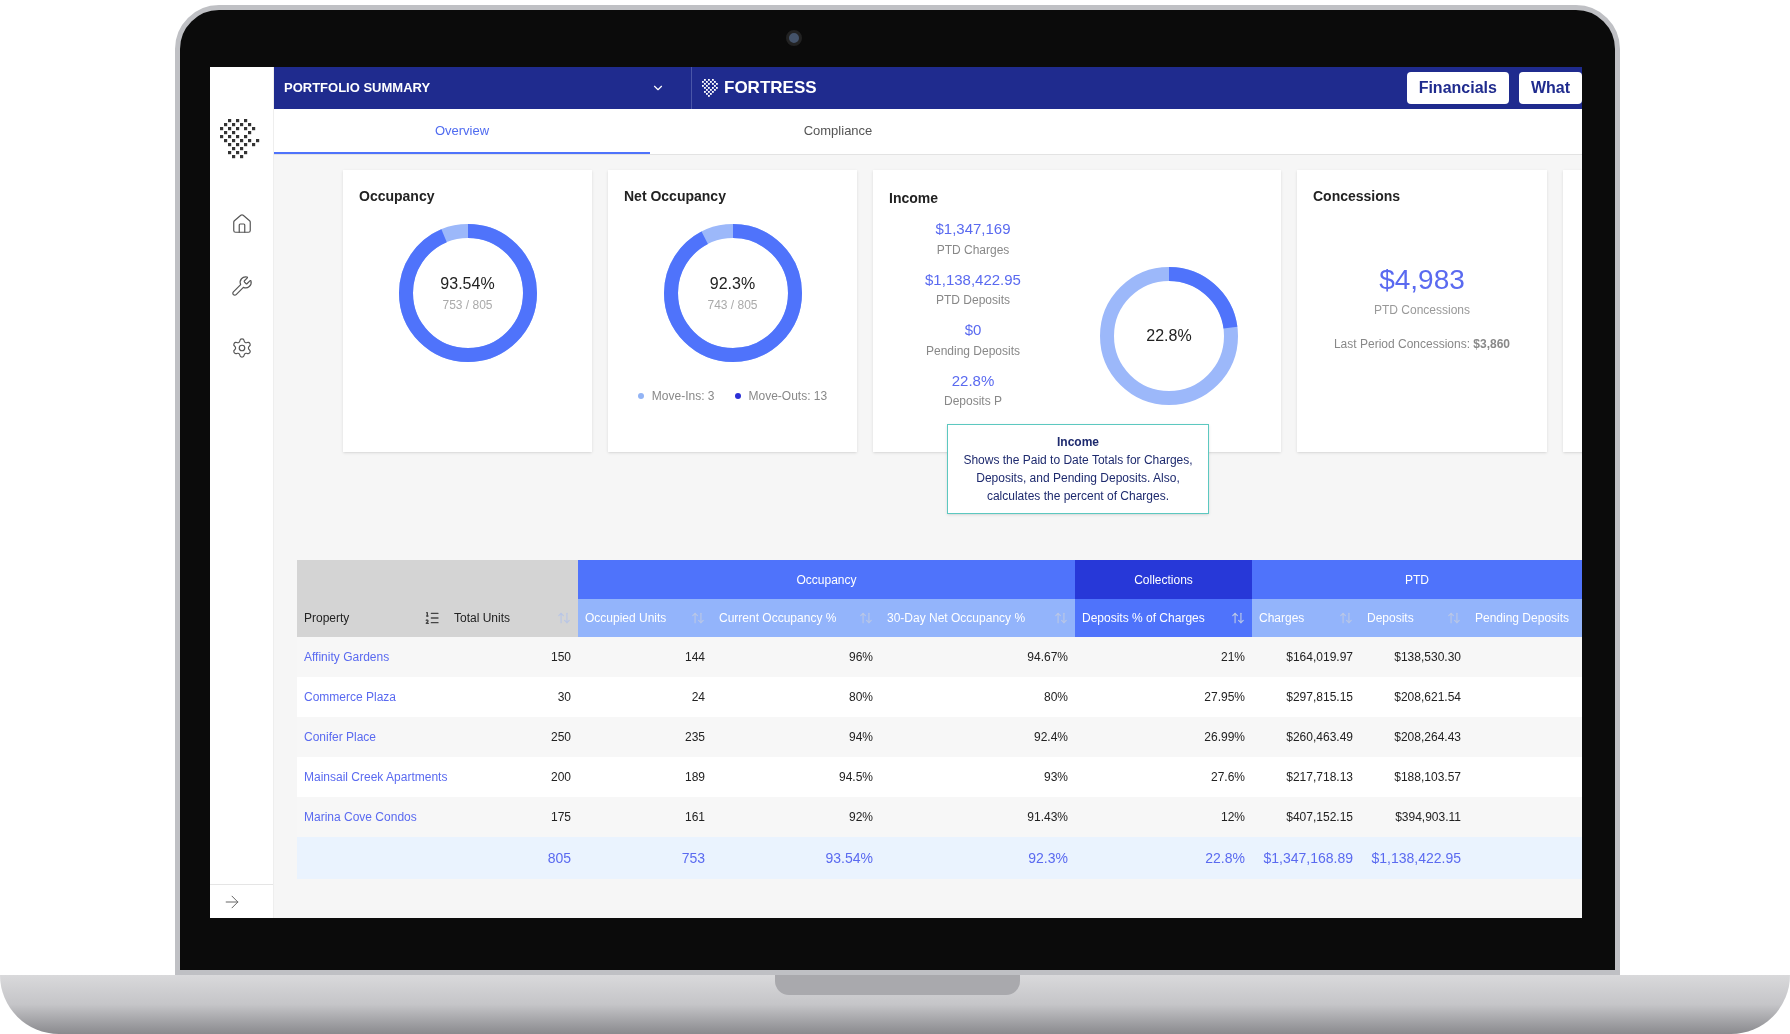 Image resolution: width=1790 pixels, height=1034 pixels. What do you see at coordinates (973, 330) in the screenshot?
I see `stat-value: $0` at bounding box center [973, 330].